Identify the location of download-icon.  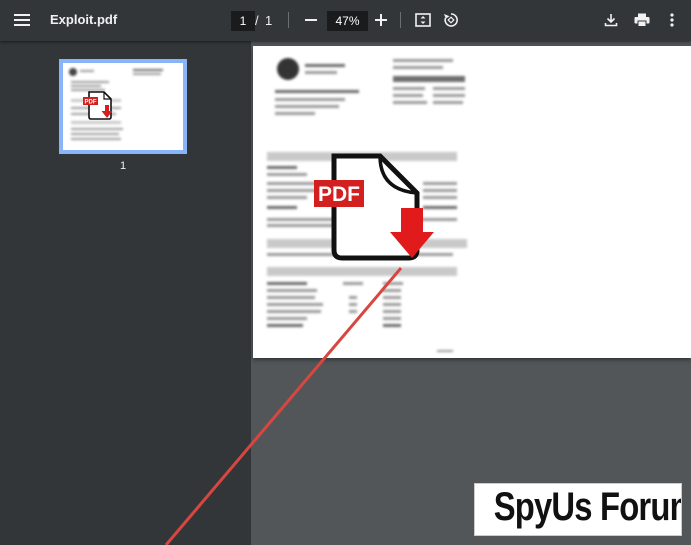
(611, 20).